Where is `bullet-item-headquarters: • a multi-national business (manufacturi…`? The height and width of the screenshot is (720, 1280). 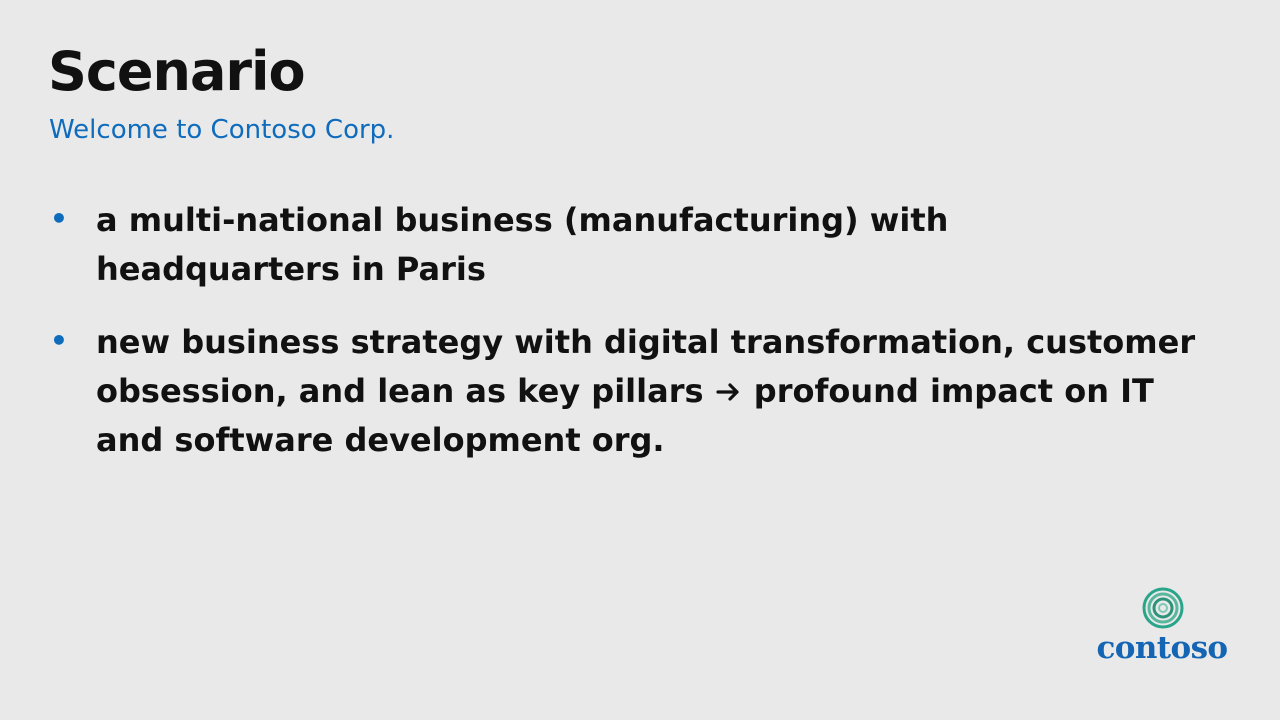 bullet-item-headquarters: • a multi-national business (manufacturi… is located at coordinates (623, 245).